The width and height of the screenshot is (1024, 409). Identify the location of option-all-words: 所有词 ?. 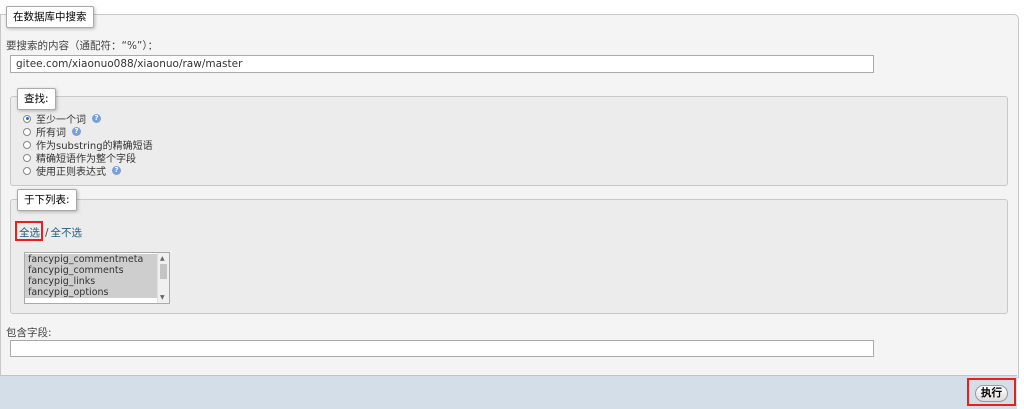
(88, 132).